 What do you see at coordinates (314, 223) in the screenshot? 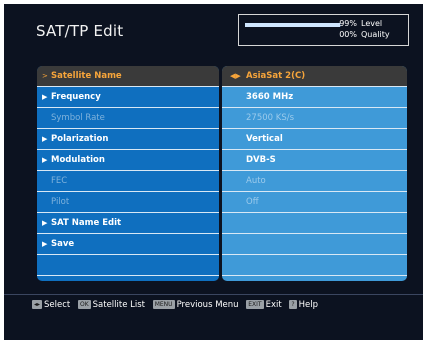
I see `value-sat-name-edit` at bounding box center [314, 223].